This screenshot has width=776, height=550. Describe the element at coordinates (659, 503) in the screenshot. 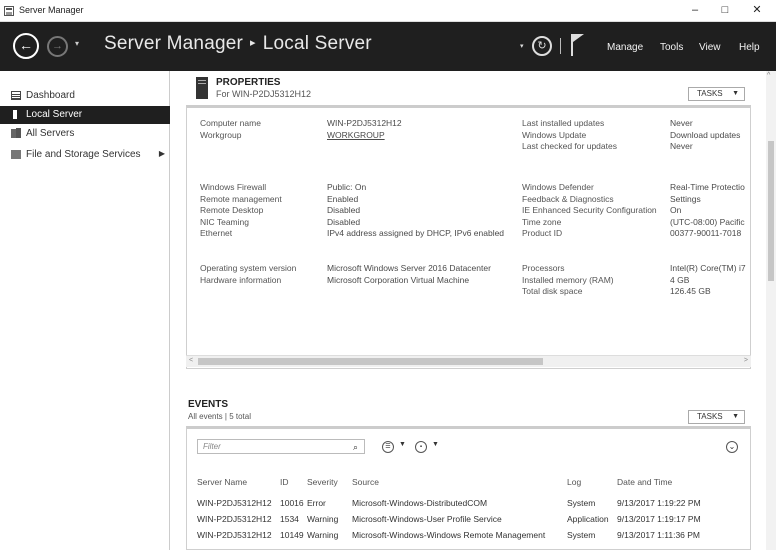

I see `cell-date-time: 9/13/2017 1:19:22 PM` at that location.